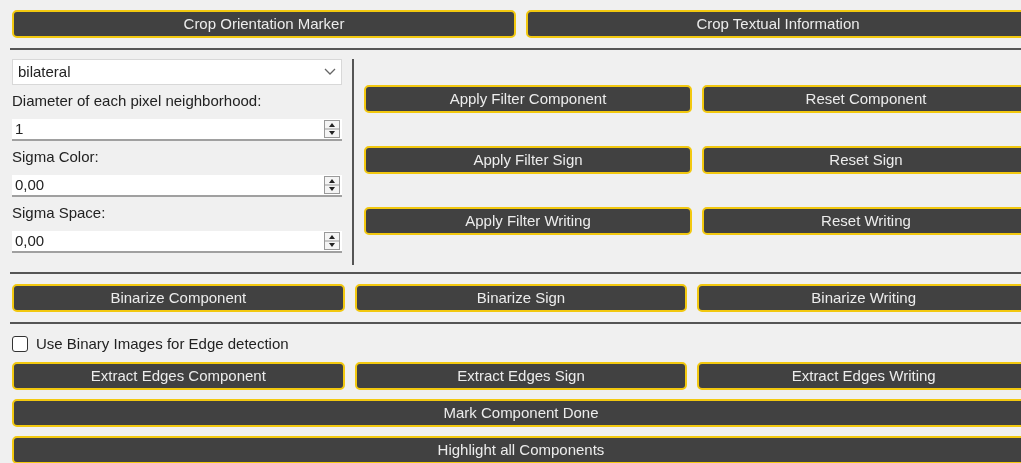  What do you see at coordinates (528, 160) in the screenshot?
I see `action-button: Apply Filter Sign` at bounding box center [528, 160].